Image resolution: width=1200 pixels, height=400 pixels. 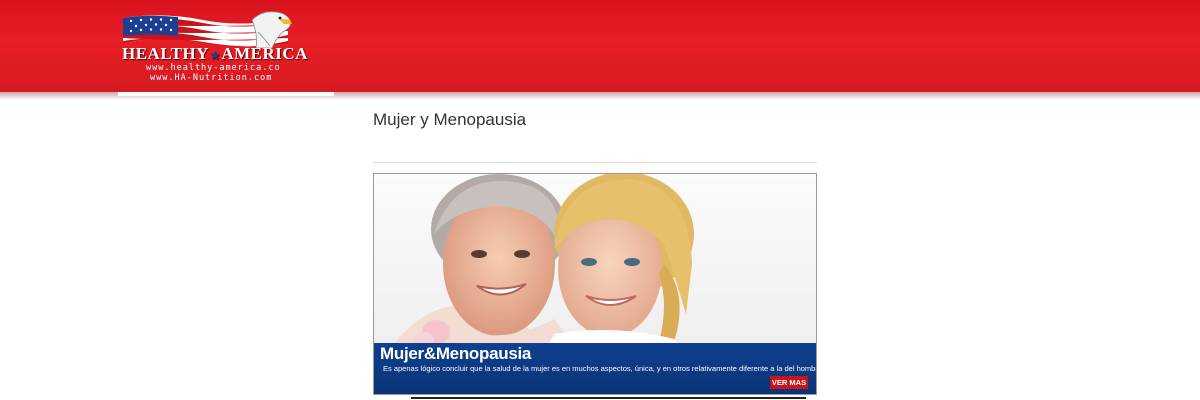 What do you see at coordinates (211, 78) in the screenshot?
I see `secondary-url: www.HA-Nutrition.com` at bounding box center [211, 78].